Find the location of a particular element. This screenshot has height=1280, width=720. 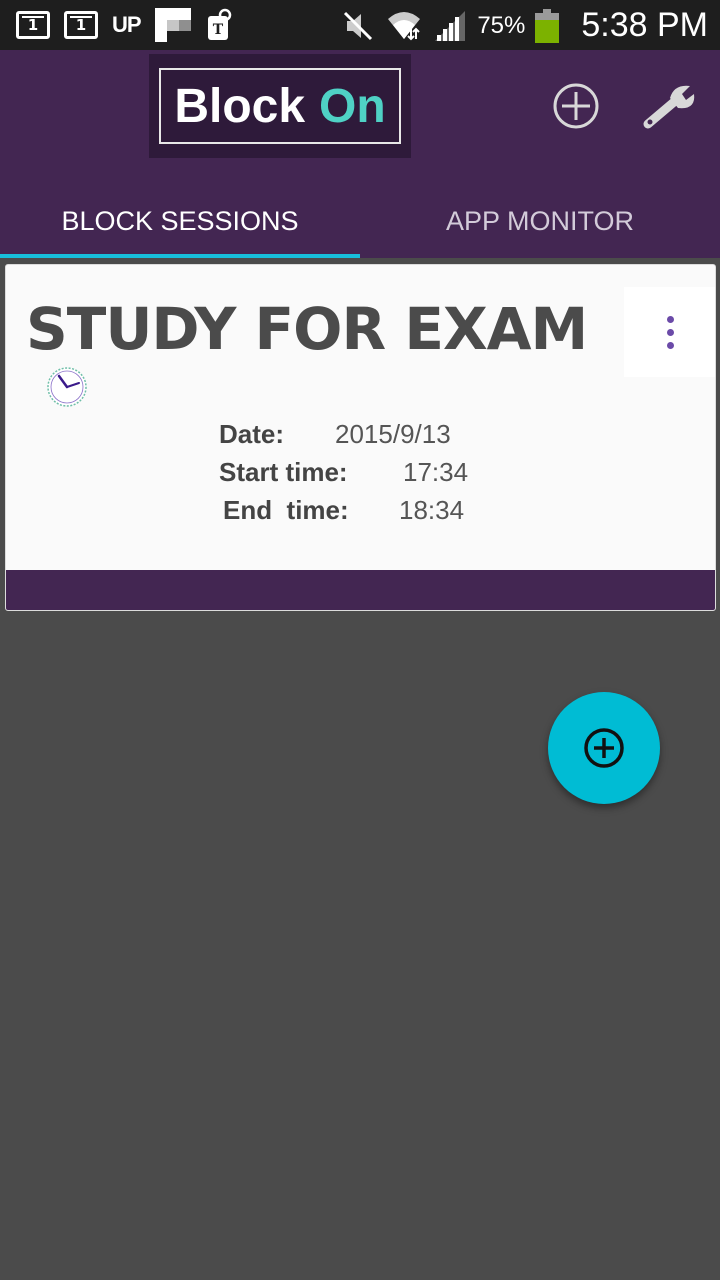

date-row: Date: 2015/9/13 is located at coordinates (360, 438).